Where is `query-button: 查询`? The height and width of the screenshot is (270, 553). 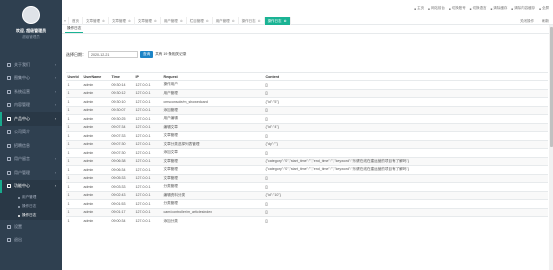
query-button: 查询 is located at coordinates (147, 54).